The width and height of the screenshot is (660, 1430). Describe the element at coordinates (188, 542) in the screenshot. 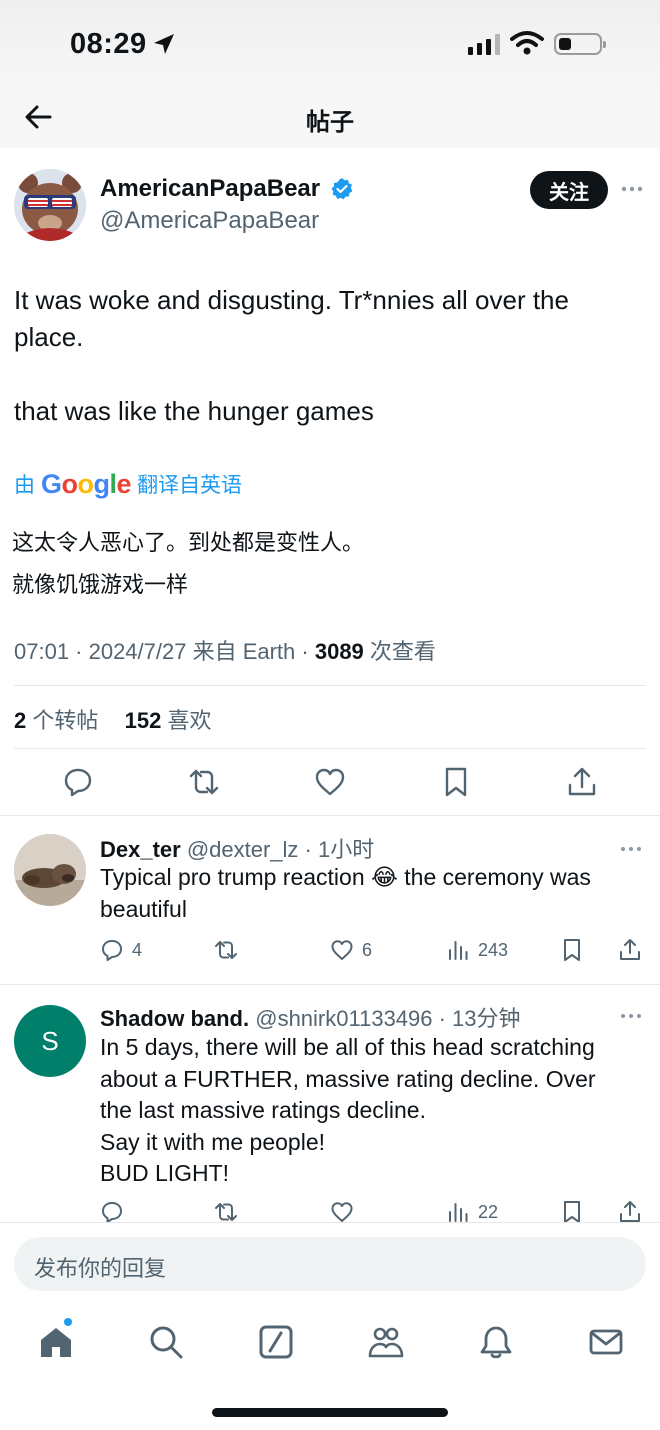

I see `translated-line: 这太令人恶心了。到处都是变性人。` at that location.